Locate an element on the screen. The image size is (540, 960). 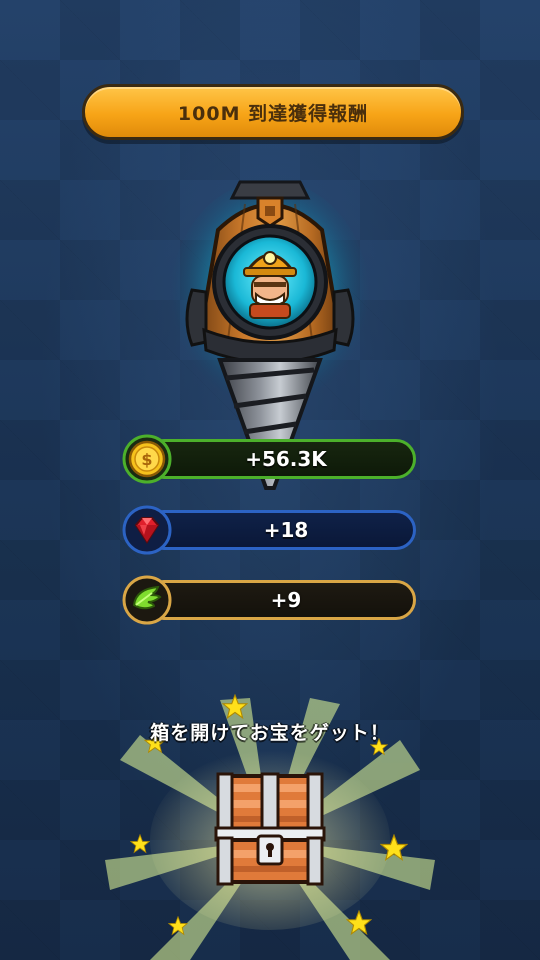
open-chest-prompt: 箱を開けてお宝をゲット！ is located at coordinates (270, 733).